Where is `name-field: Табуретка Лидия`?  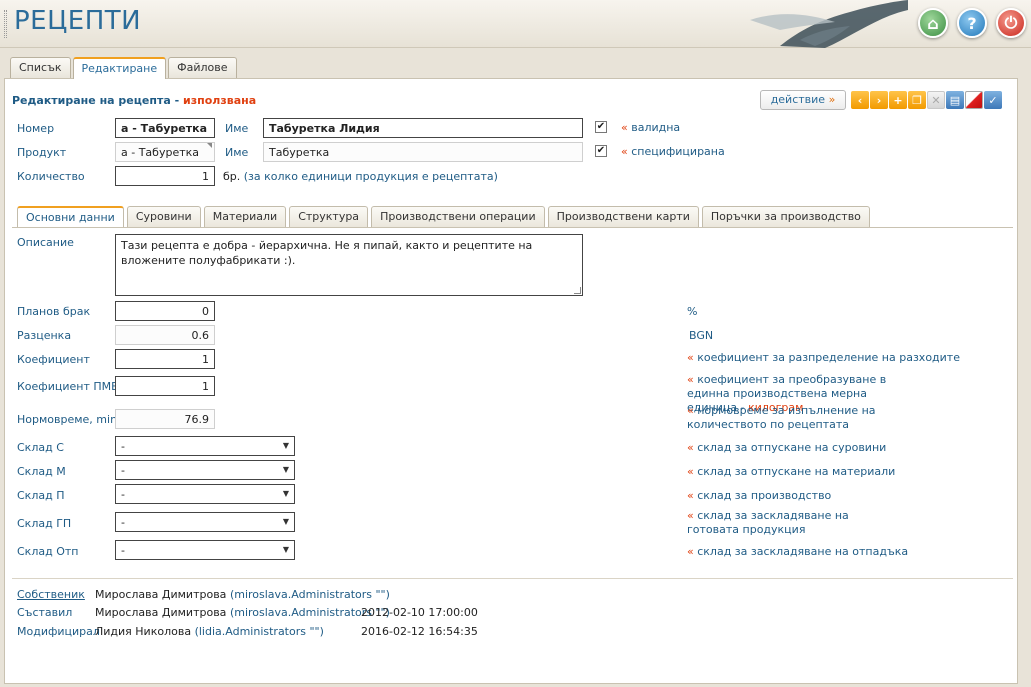 name-field: Табуретка Лидия is located at coordinates (423, 128).